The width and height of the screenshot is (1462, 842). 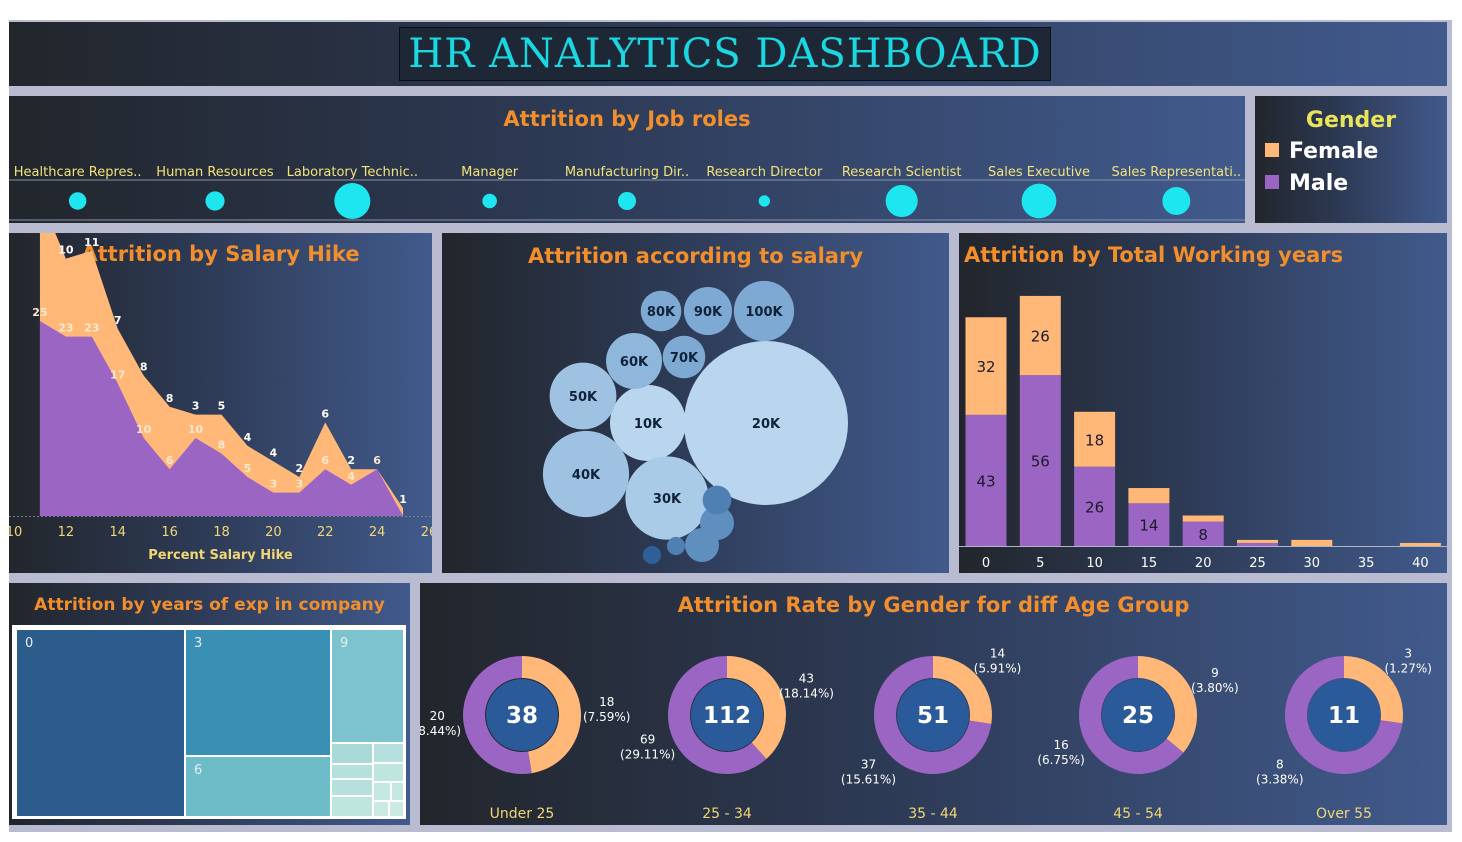 What do you see at coordinates (220, 555) in the screenshot?
I see `salary-hike-xlabel: Percent Salary Hike` at bounding box center [220, 555].